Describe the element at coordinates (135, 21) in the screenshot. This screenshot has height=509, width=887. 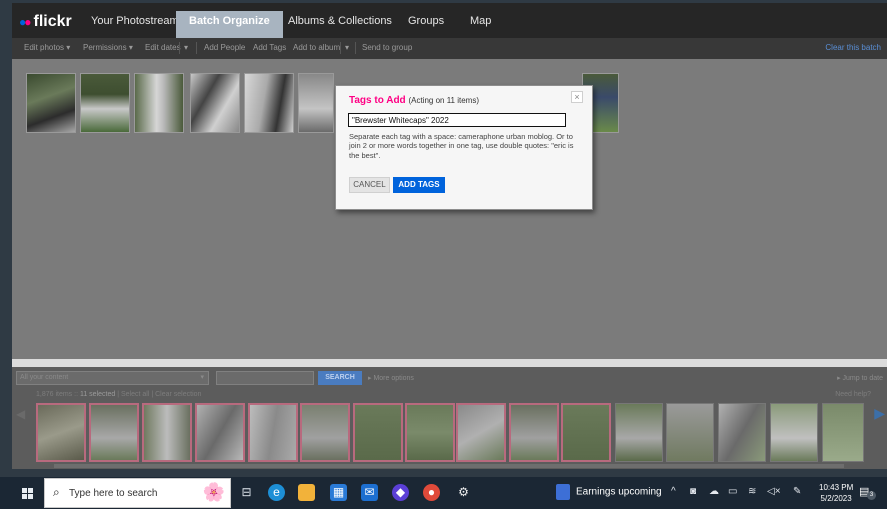
I see `tab-your-photostream: Your Photostream` at that location.